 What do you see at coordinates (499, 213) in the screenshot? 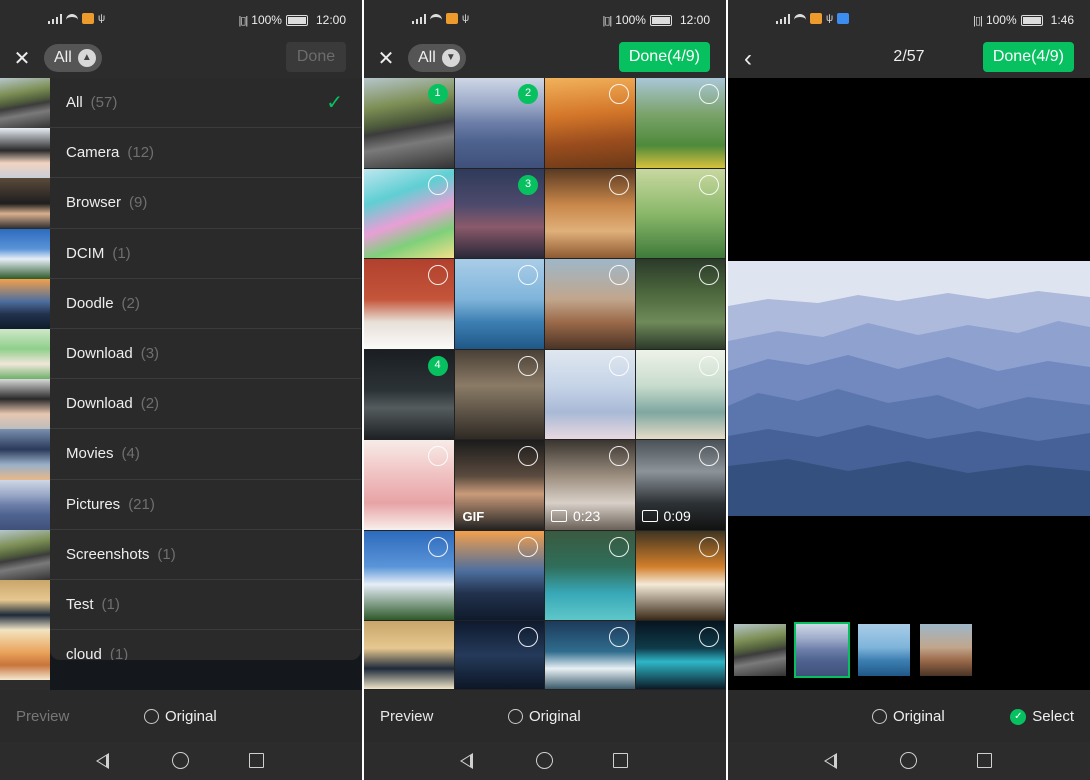
I see `photo-cell: 3` at bounding box center [499, 213].